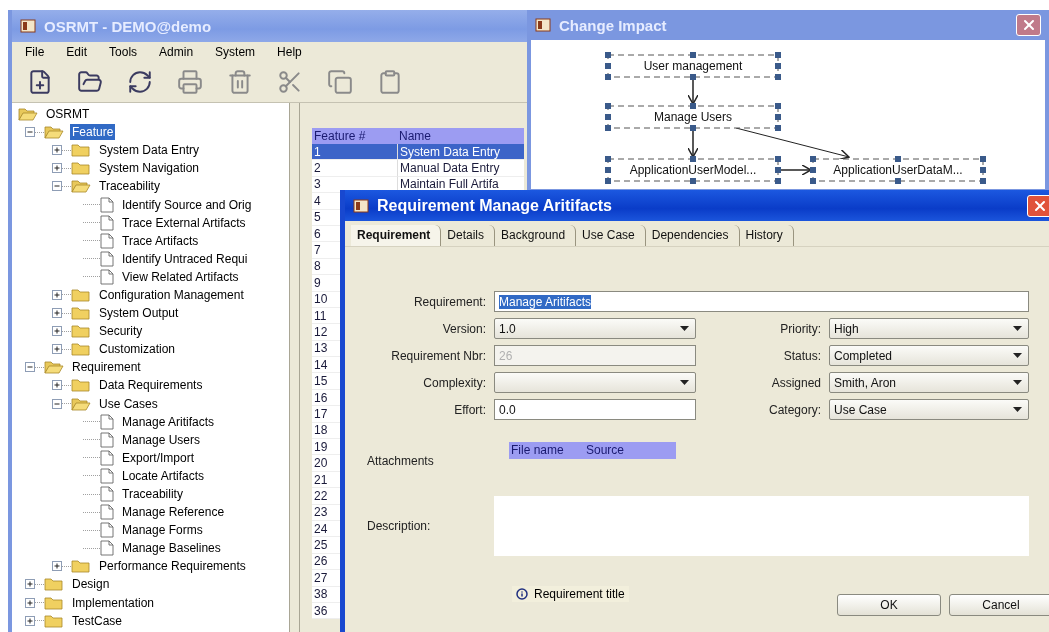 The image size is (1049, 632). Describe the element at coordinates (161, 439) in the screenshot. I see `tree-item: Manage Users` at that location.